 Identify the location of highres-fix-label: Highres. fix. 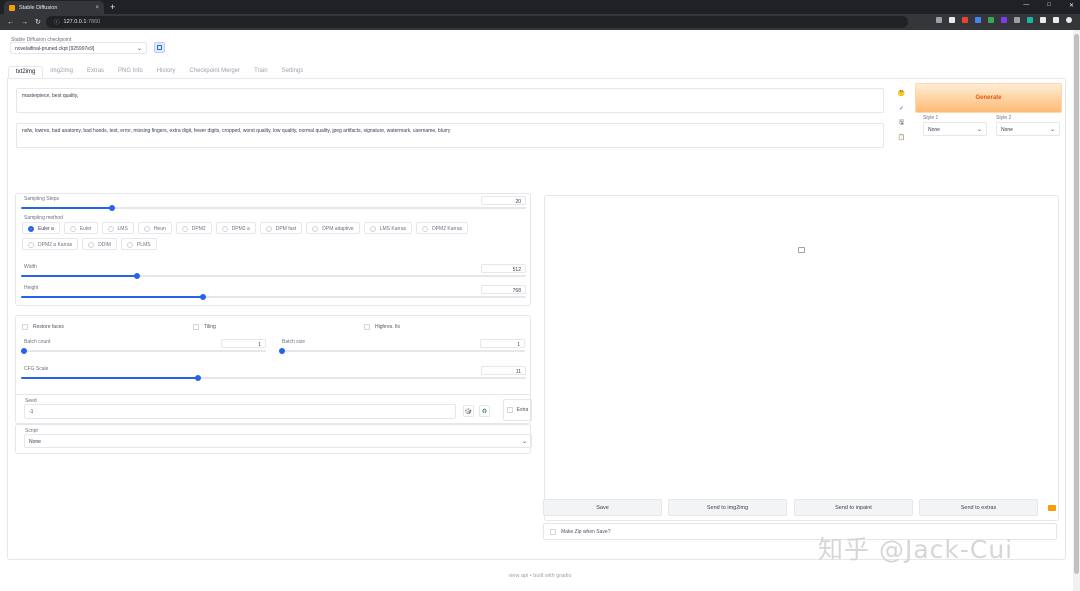
(388, 327).